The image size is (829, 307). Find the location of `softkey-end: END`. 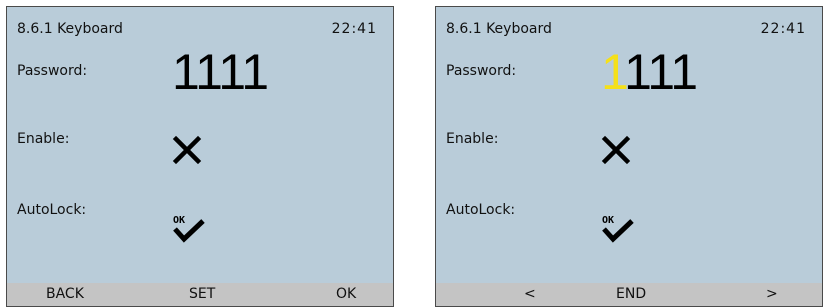

softkey-end: END is located at coordinates (631, 294).